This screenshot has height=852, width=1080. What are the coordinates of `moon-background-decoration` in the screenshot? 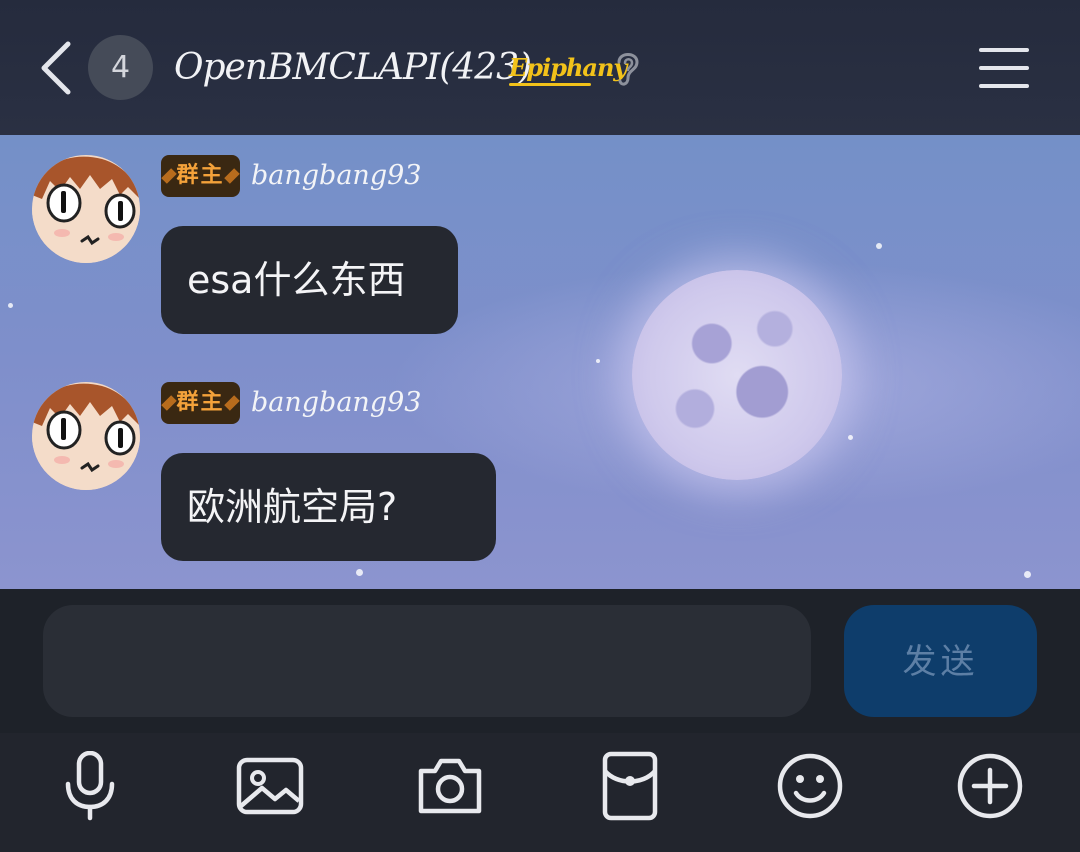 It's located at (737, 375).